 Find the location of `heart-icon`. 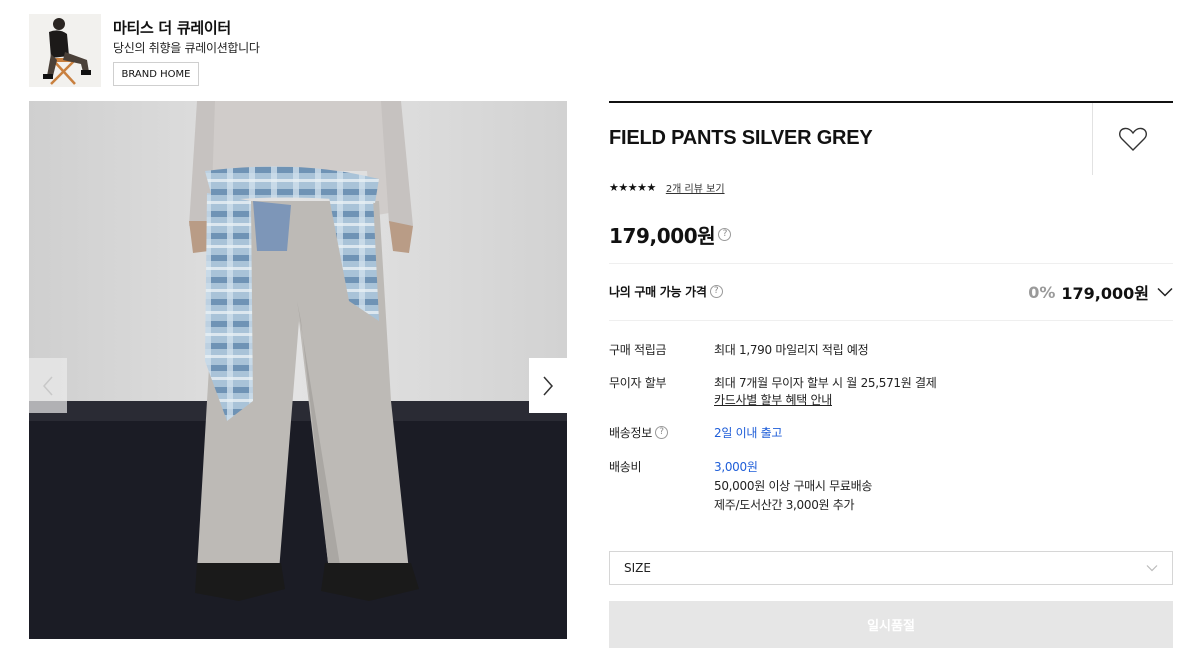

heart-icon is located at coordinates (1133, 139).